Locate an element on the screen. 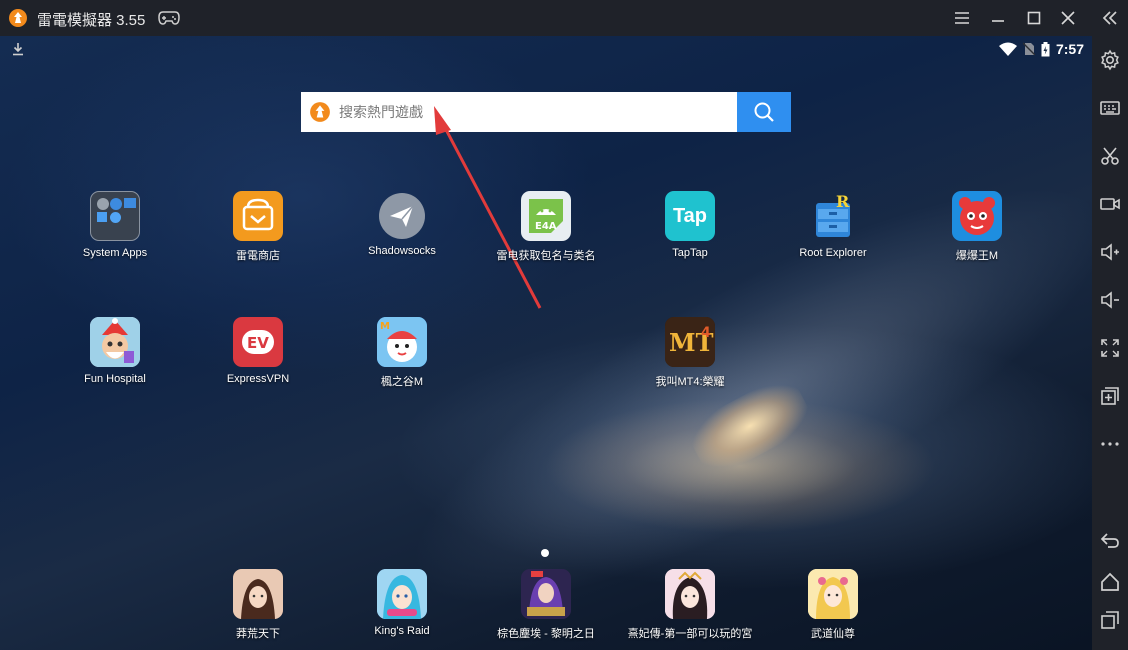 The height and width of the screenshot is (650, 1128). close-icon is located at coordinates (1068, 18).